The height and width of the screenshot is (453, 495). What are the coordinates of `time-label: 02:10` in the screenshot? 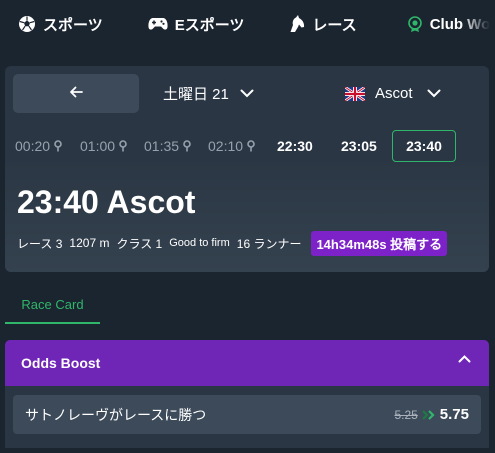 It's located at (226, 146).